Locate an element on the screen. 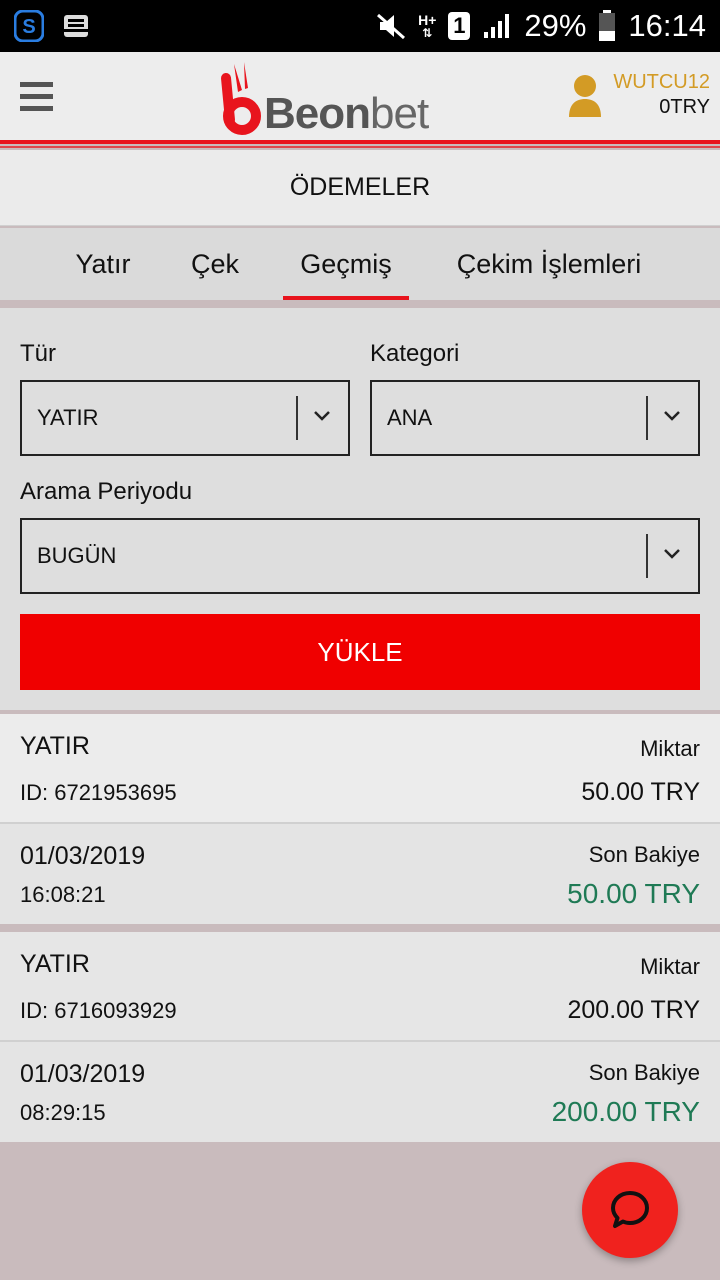 This screenshot has height=1280, width=720. transaction-id: ID: 6716093929 is located at coordinates (98, 1010).